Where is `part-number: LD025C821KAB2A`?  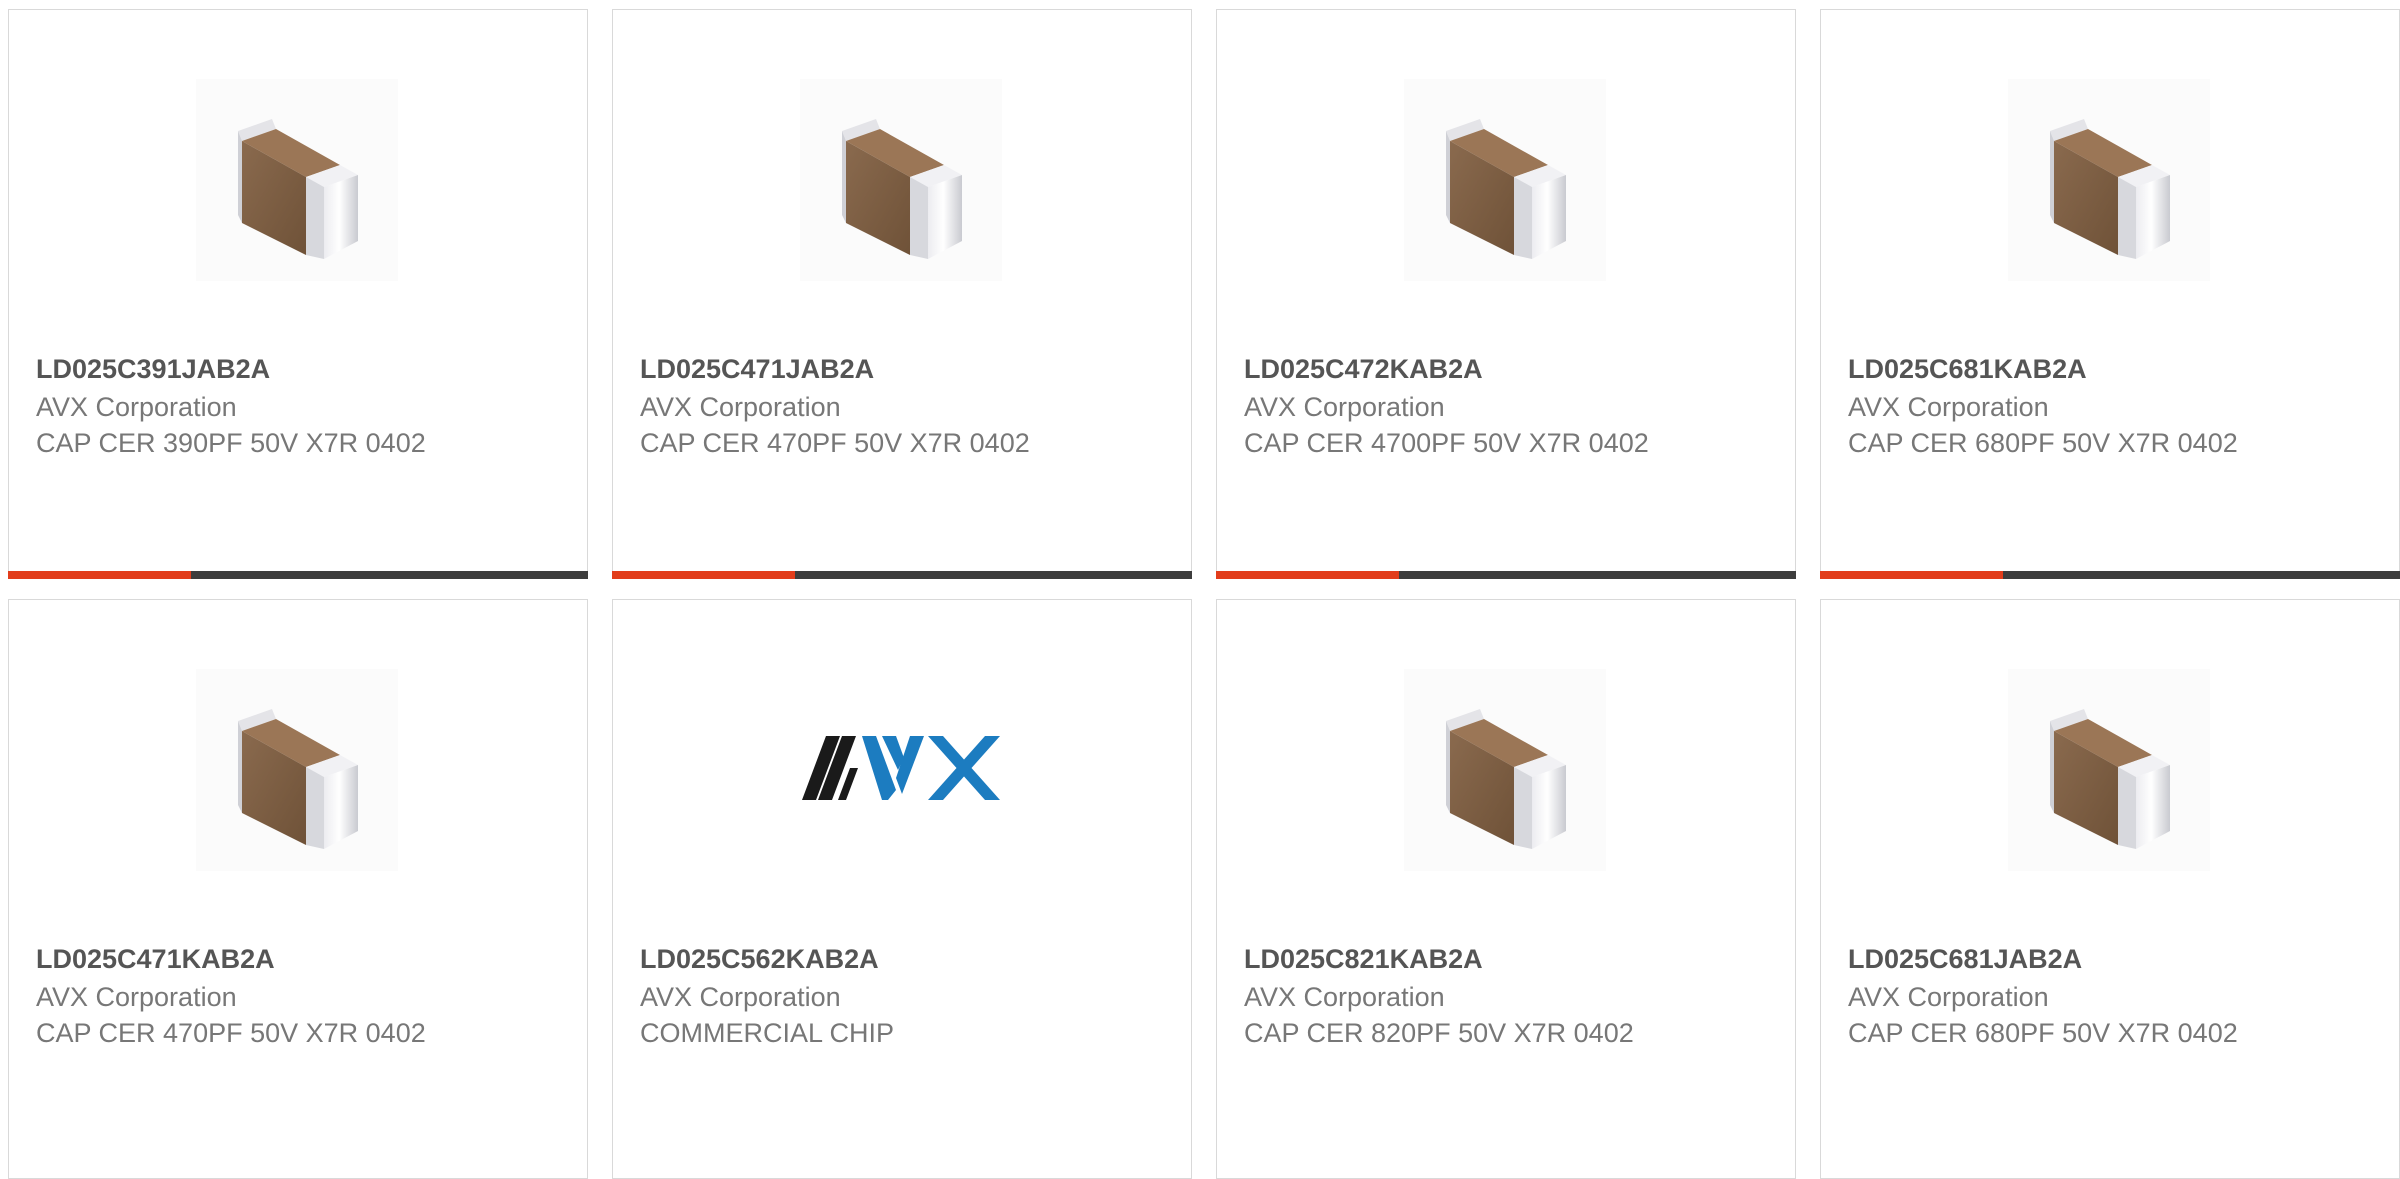 part-number: LD025C821KAB2A is located at coordinates (1363, 959).